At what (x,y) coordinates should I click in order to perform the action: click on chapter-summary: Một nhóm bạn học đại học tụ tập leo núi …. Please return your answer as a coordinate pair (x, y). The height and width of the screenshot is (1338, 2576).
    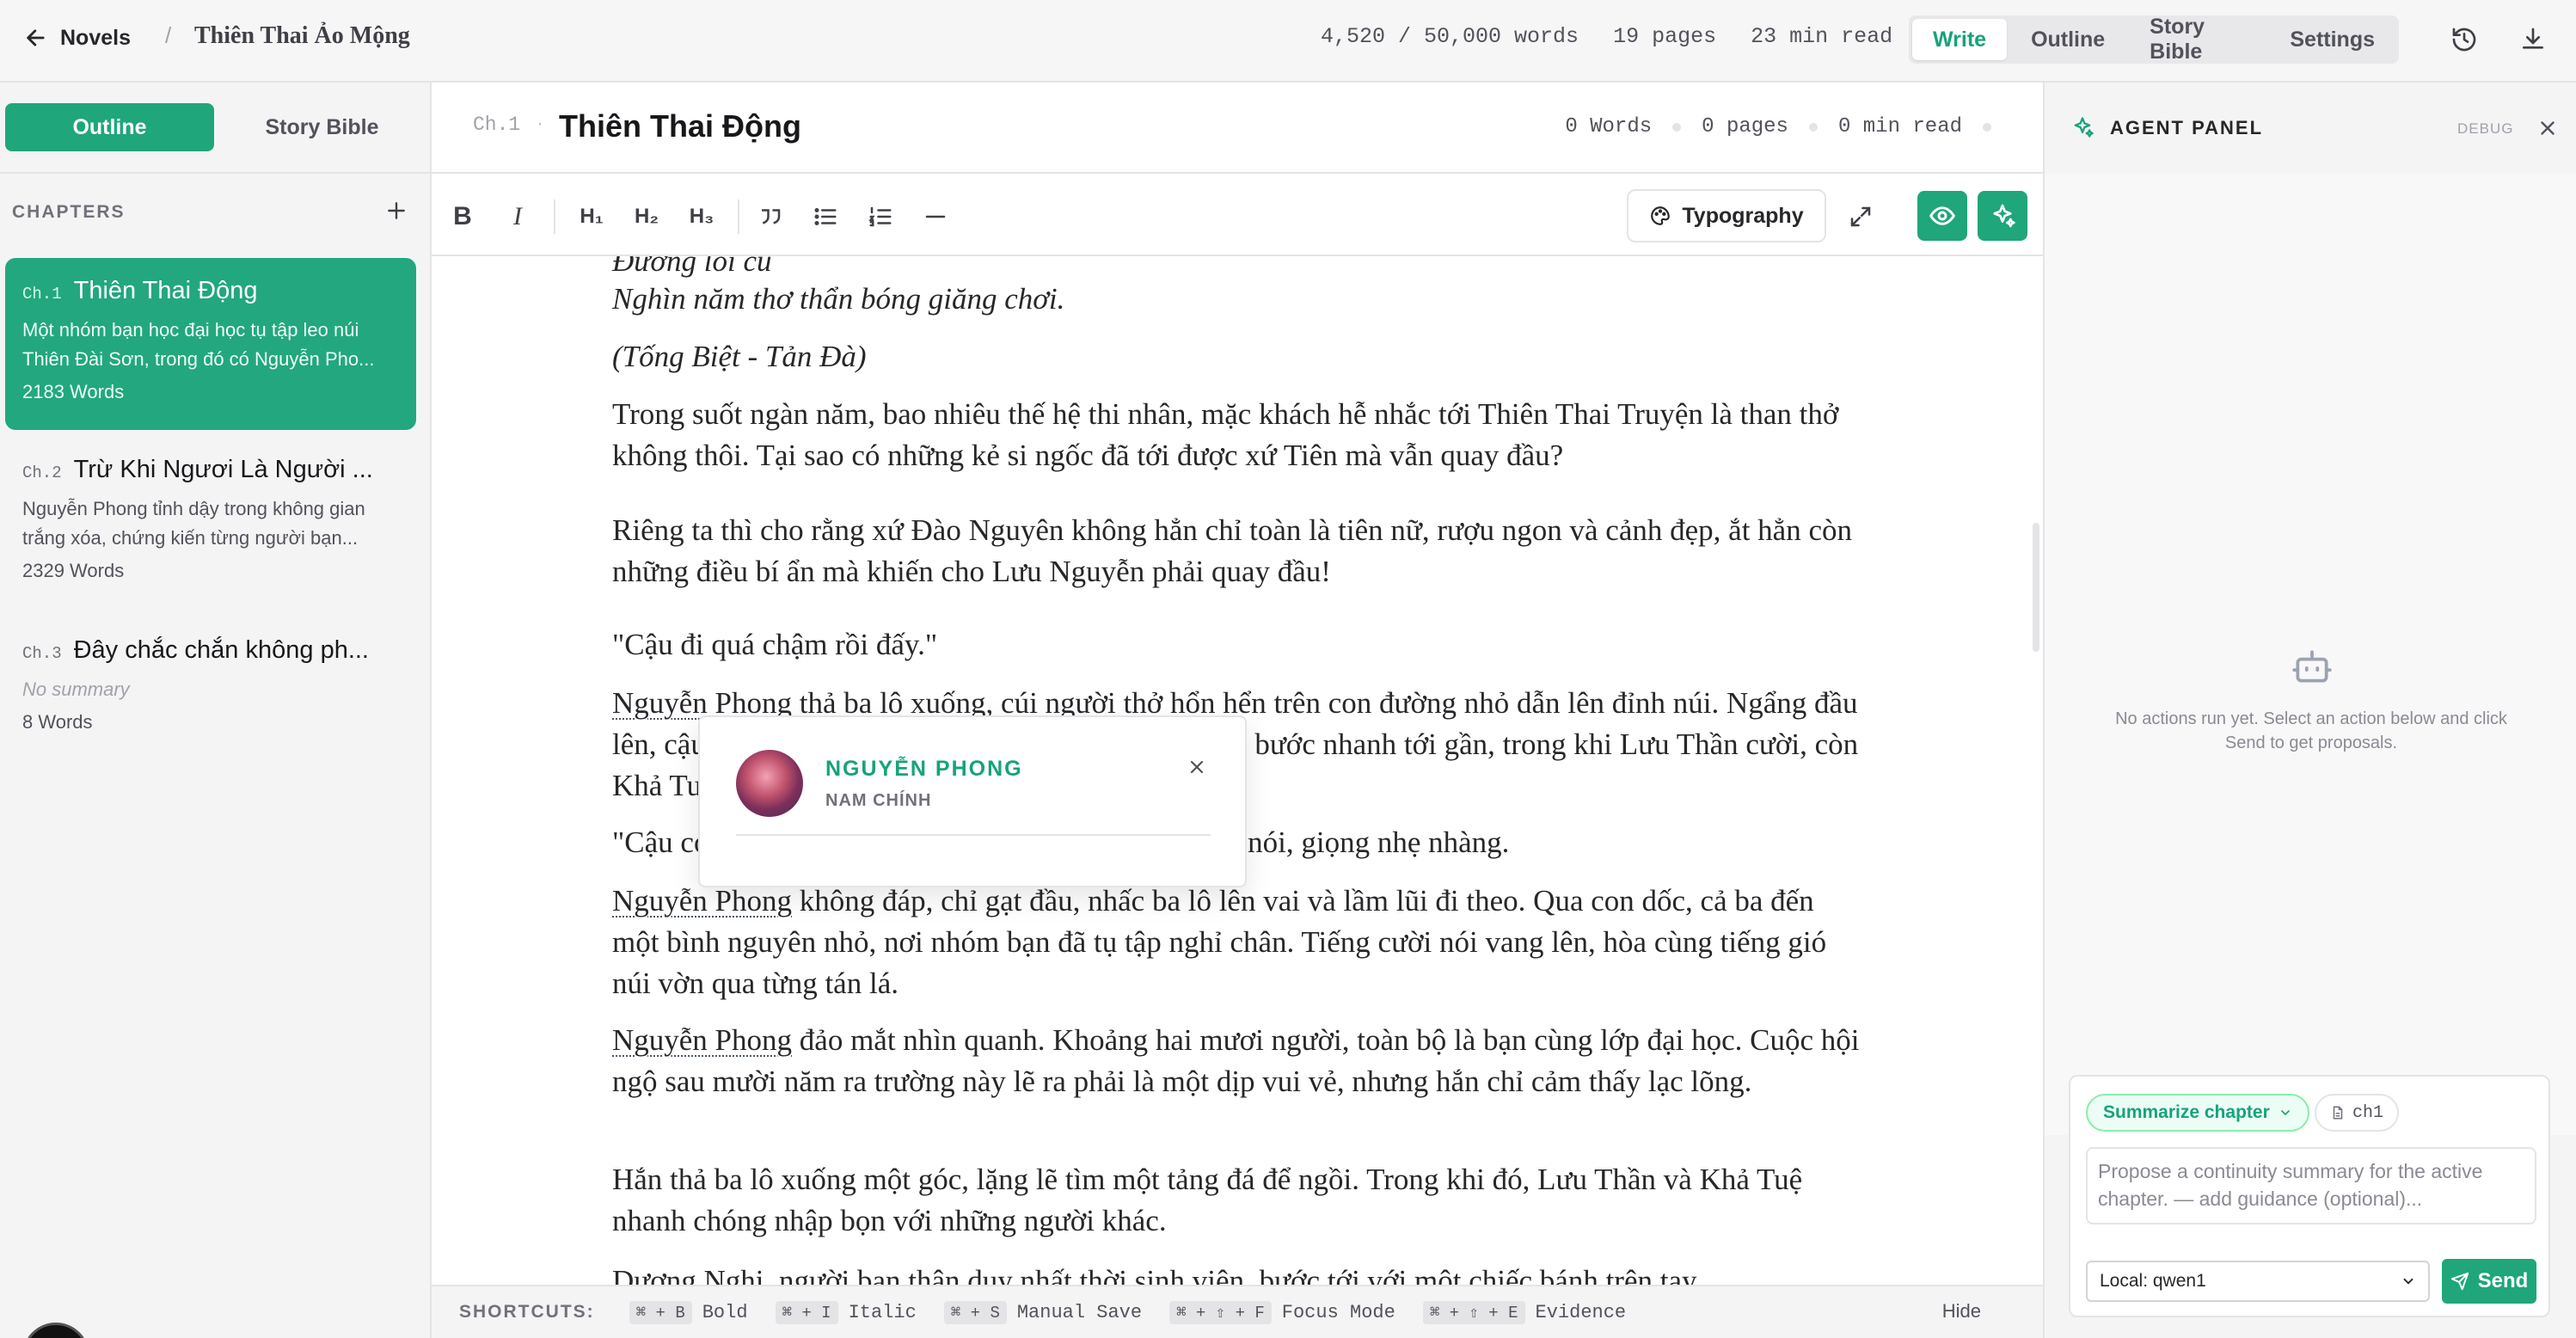
    Looking at the image, I should click on (198, 345).